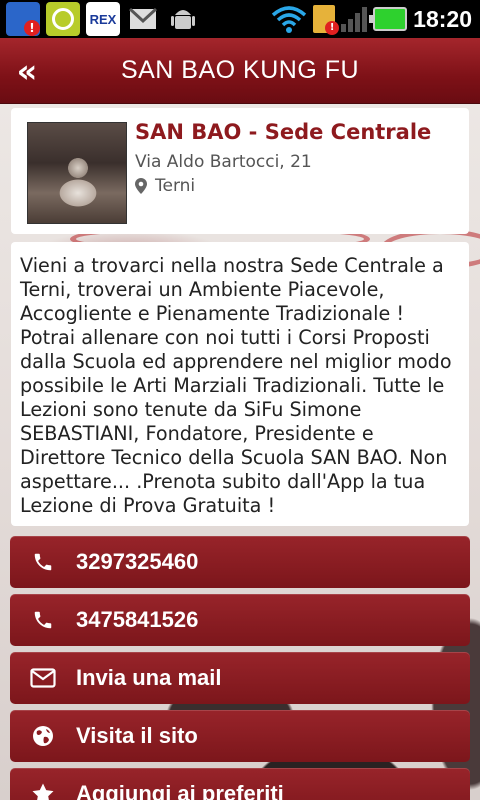  Describe the element at coordinates (388, 19) in the screenshot. I see `battery-icon` at that location.